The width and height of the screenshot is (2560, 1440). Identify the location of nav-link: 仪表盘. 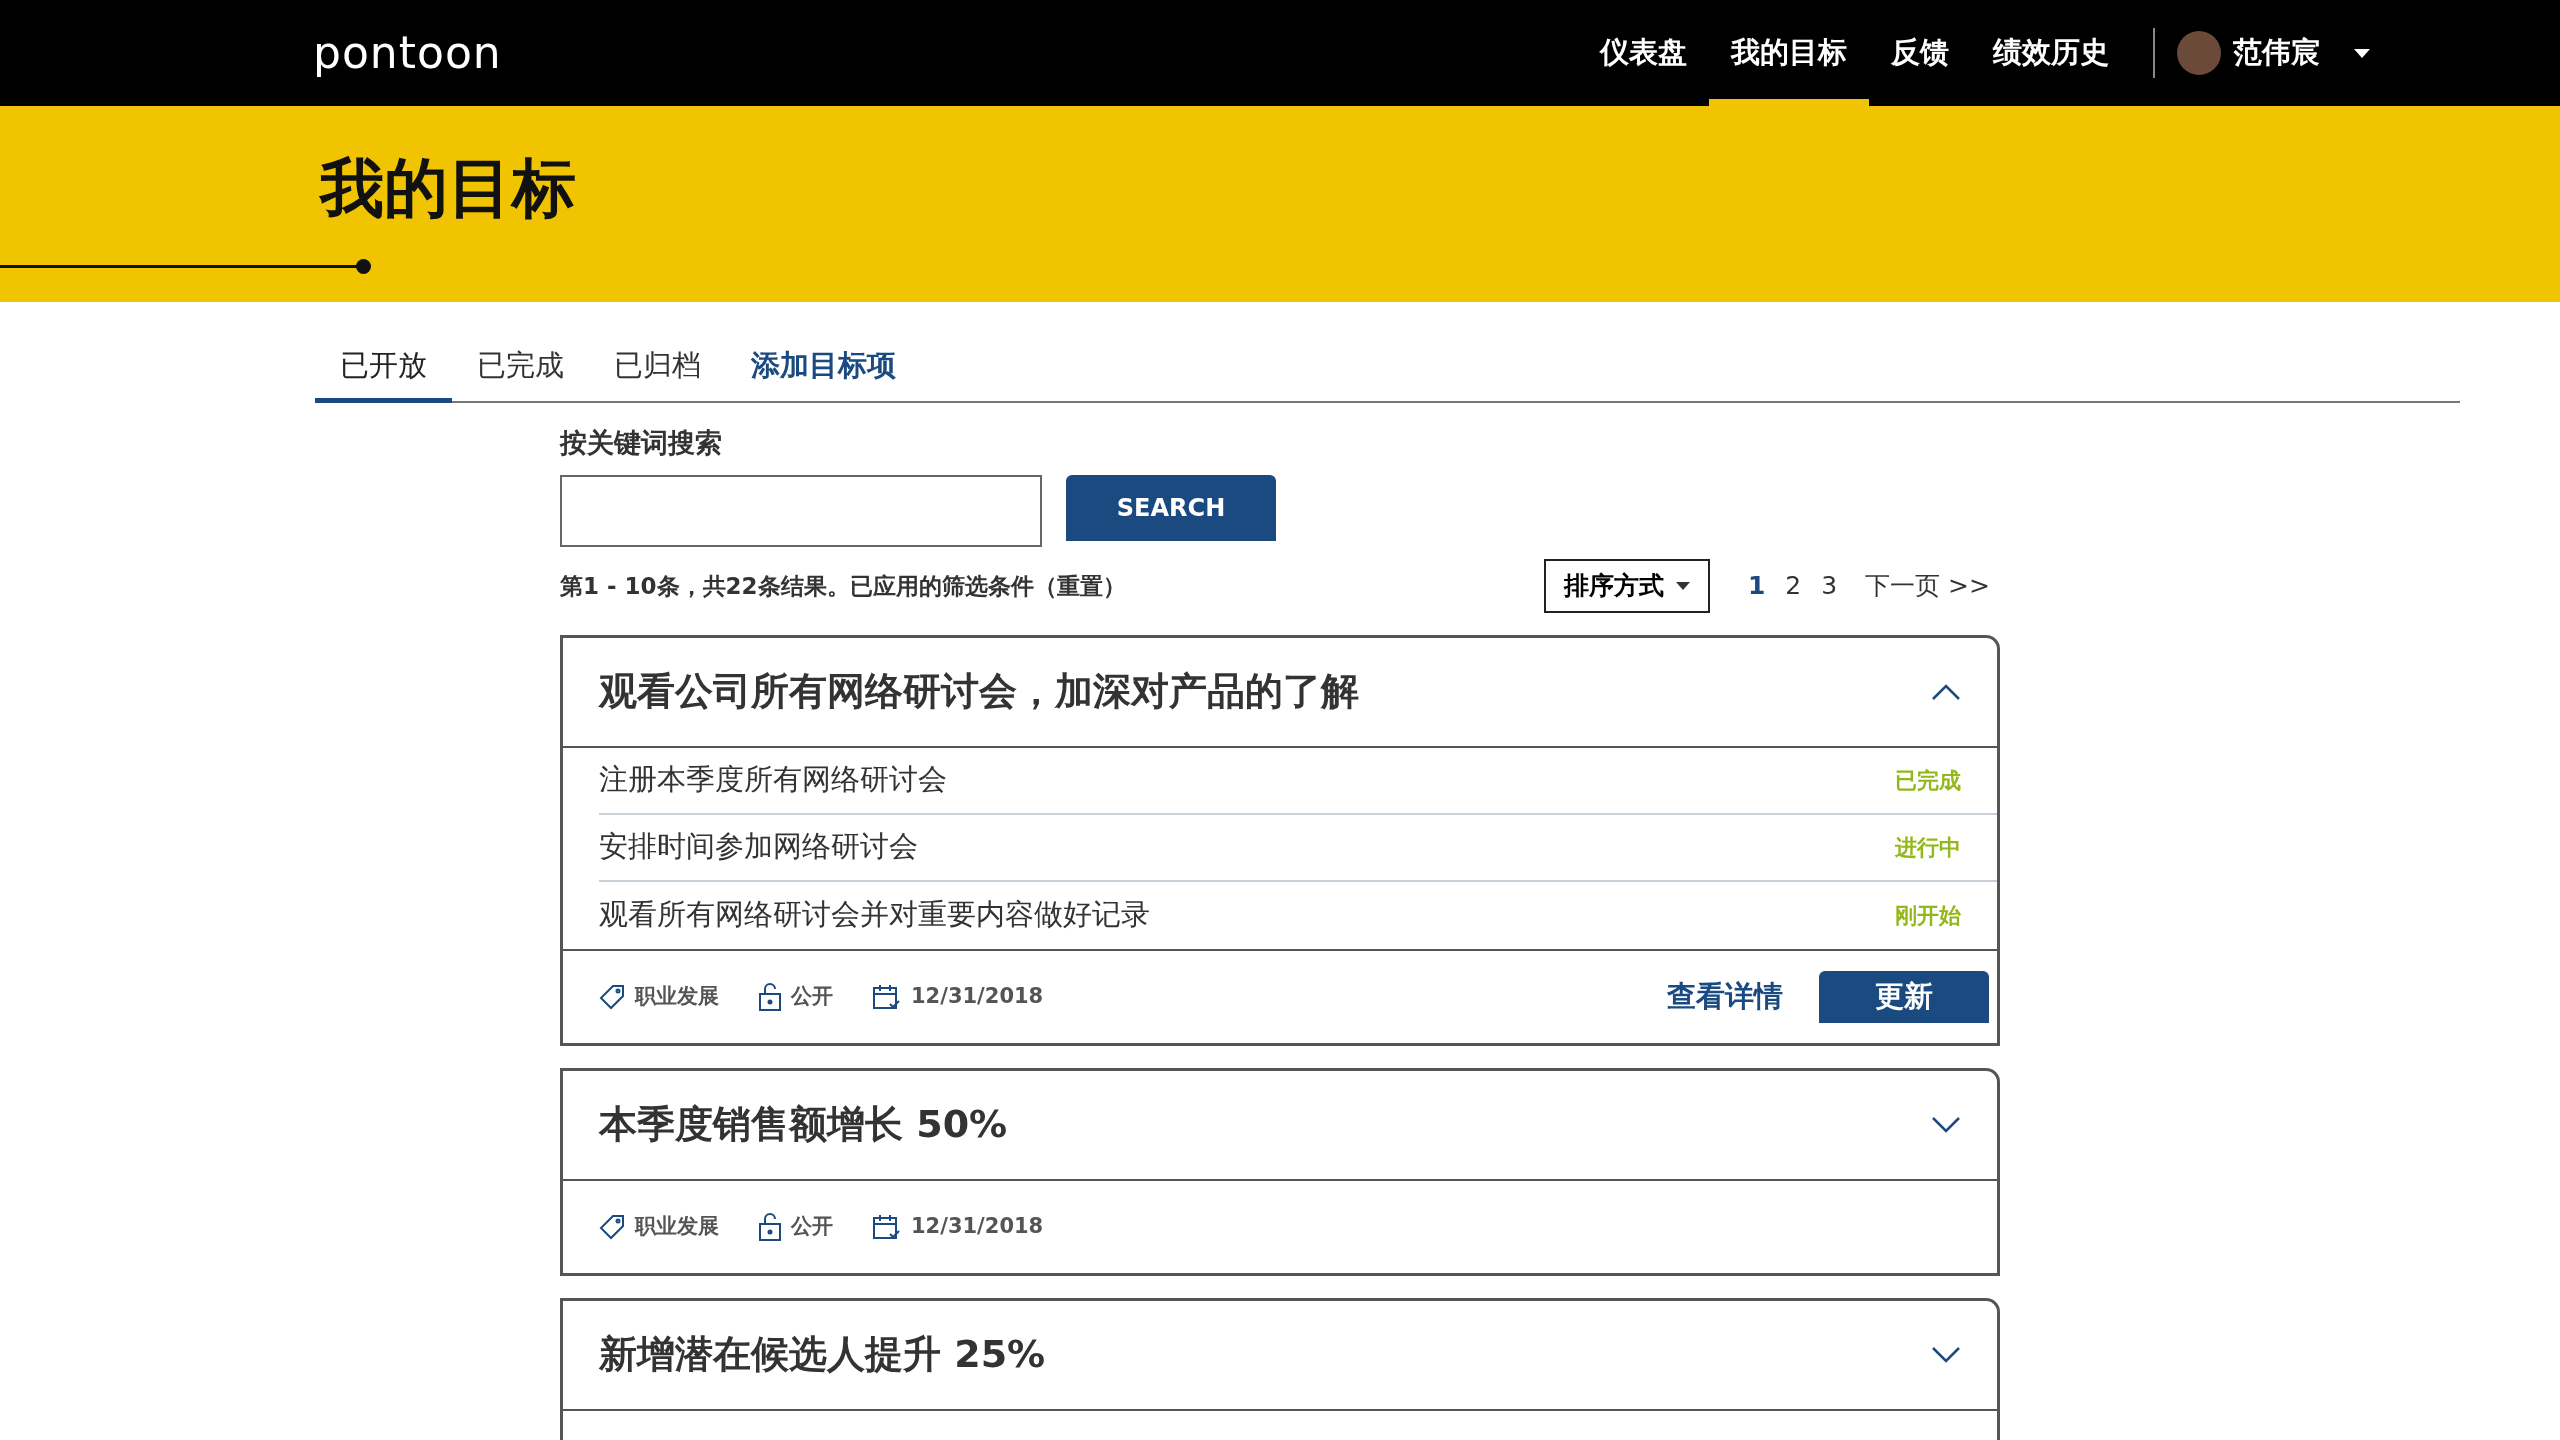
(1643, 53).